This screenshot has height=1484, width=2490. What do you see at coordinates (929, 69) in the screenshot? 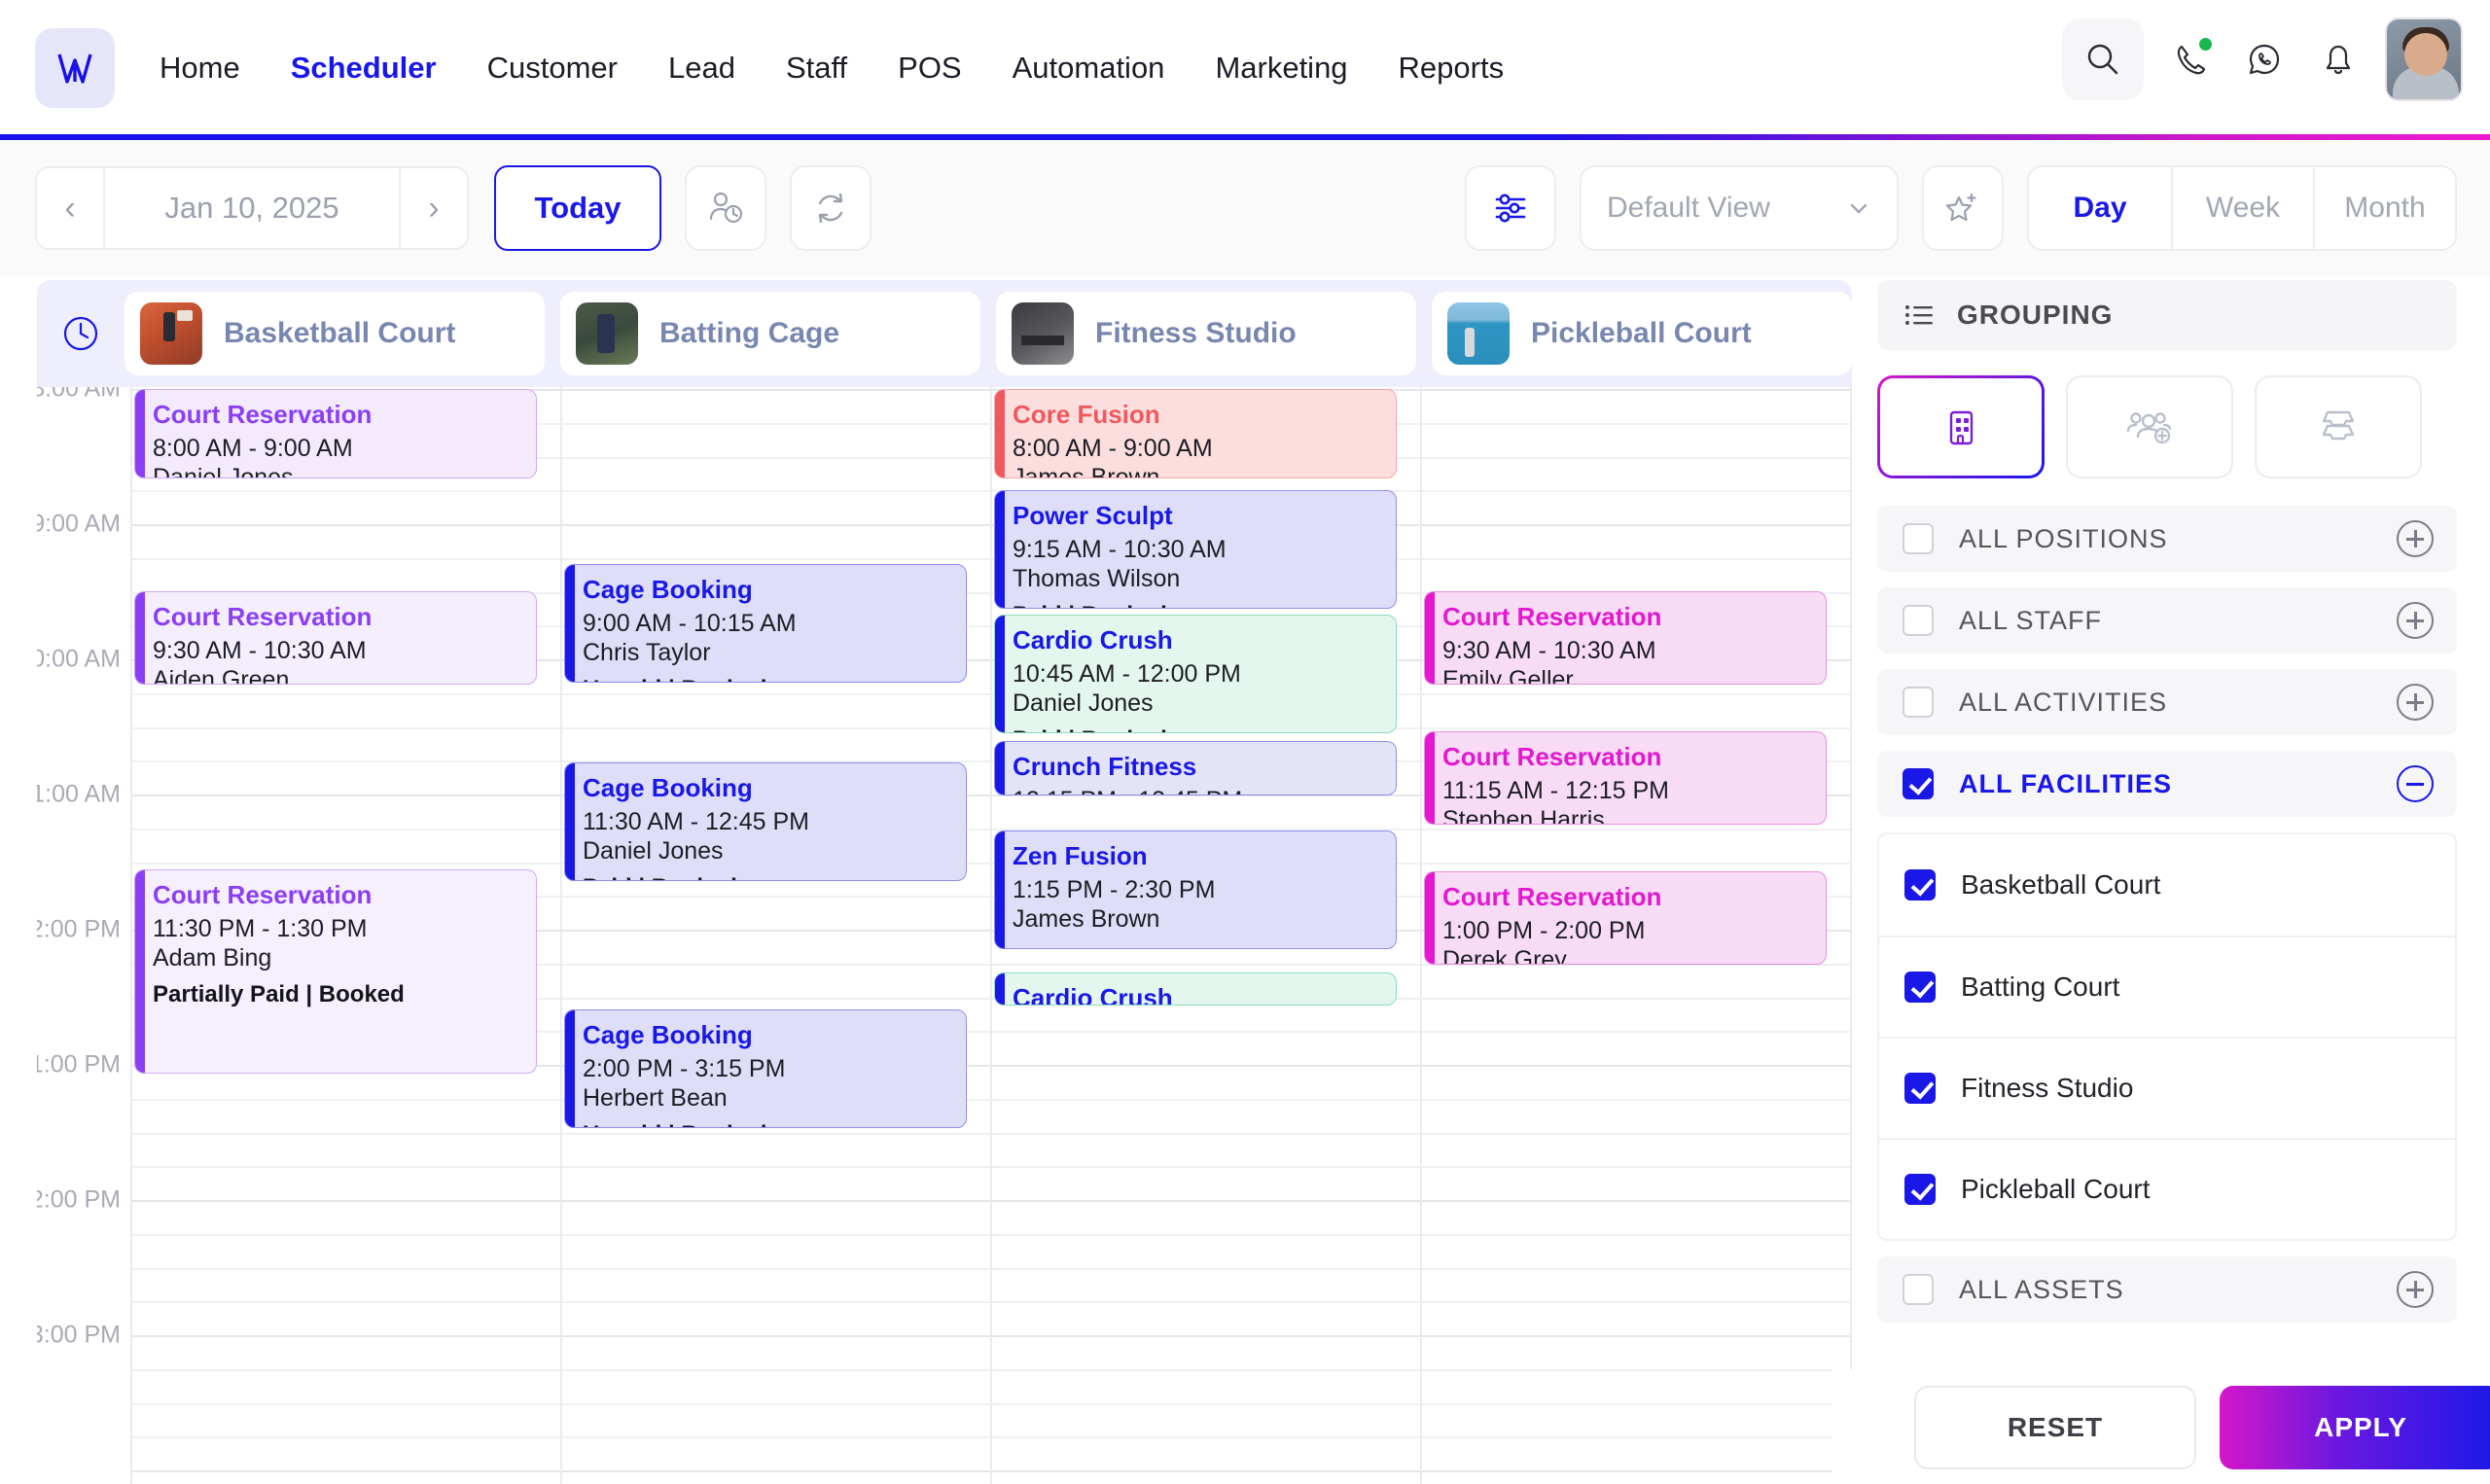
I see `nav-item-pos: POS` at bounding box center [929, 69].